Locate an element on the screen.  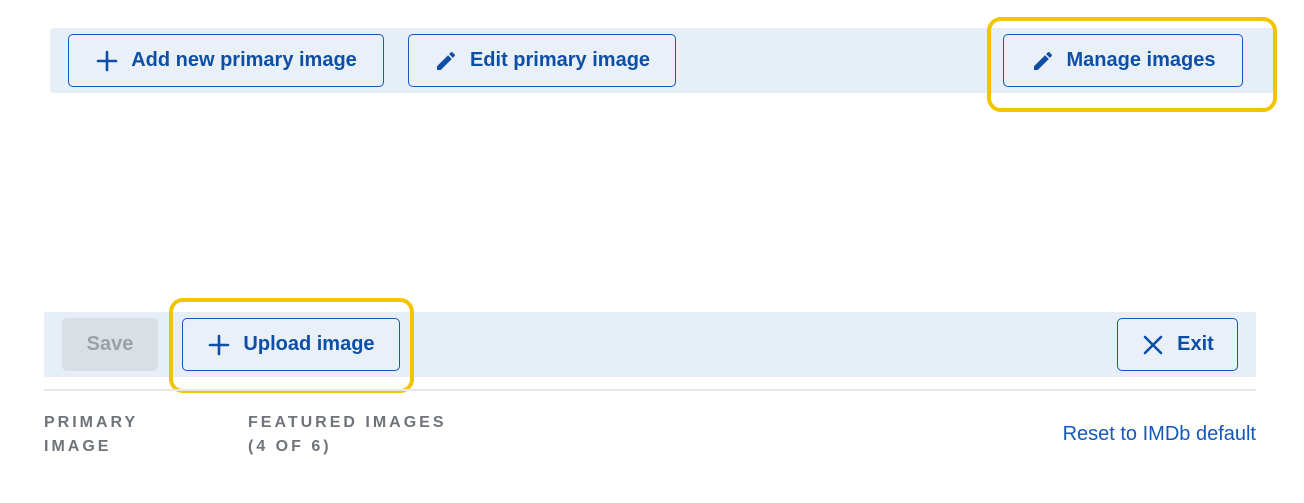
add-new-primary-image-label: Add new primary image is located at coordinates (244, 60).